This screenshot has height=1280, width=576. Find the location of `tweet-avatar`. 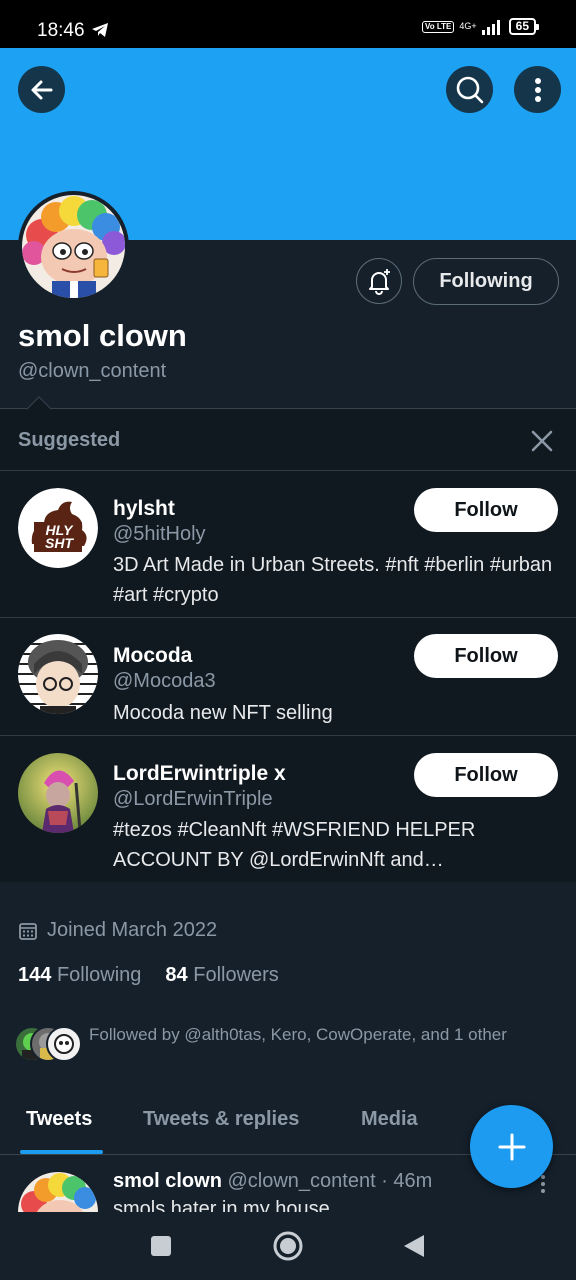

tweet-avatar is located at coordinates (58, 1192).